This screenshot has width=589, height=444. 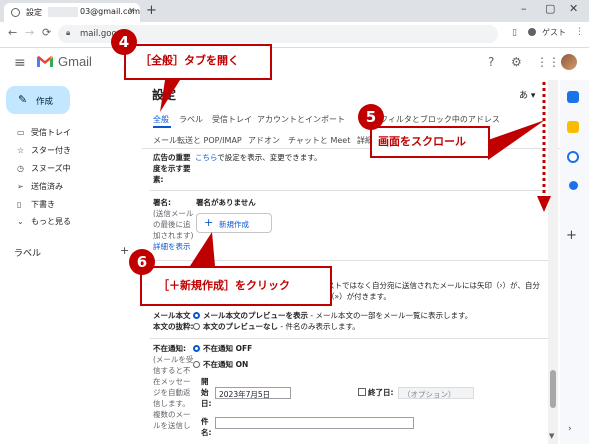 What do you see at coordinates (548, 62) in the screenshot?
I see `apps-grid-icon: ⋮⋮` at bounding box center [548, 62].